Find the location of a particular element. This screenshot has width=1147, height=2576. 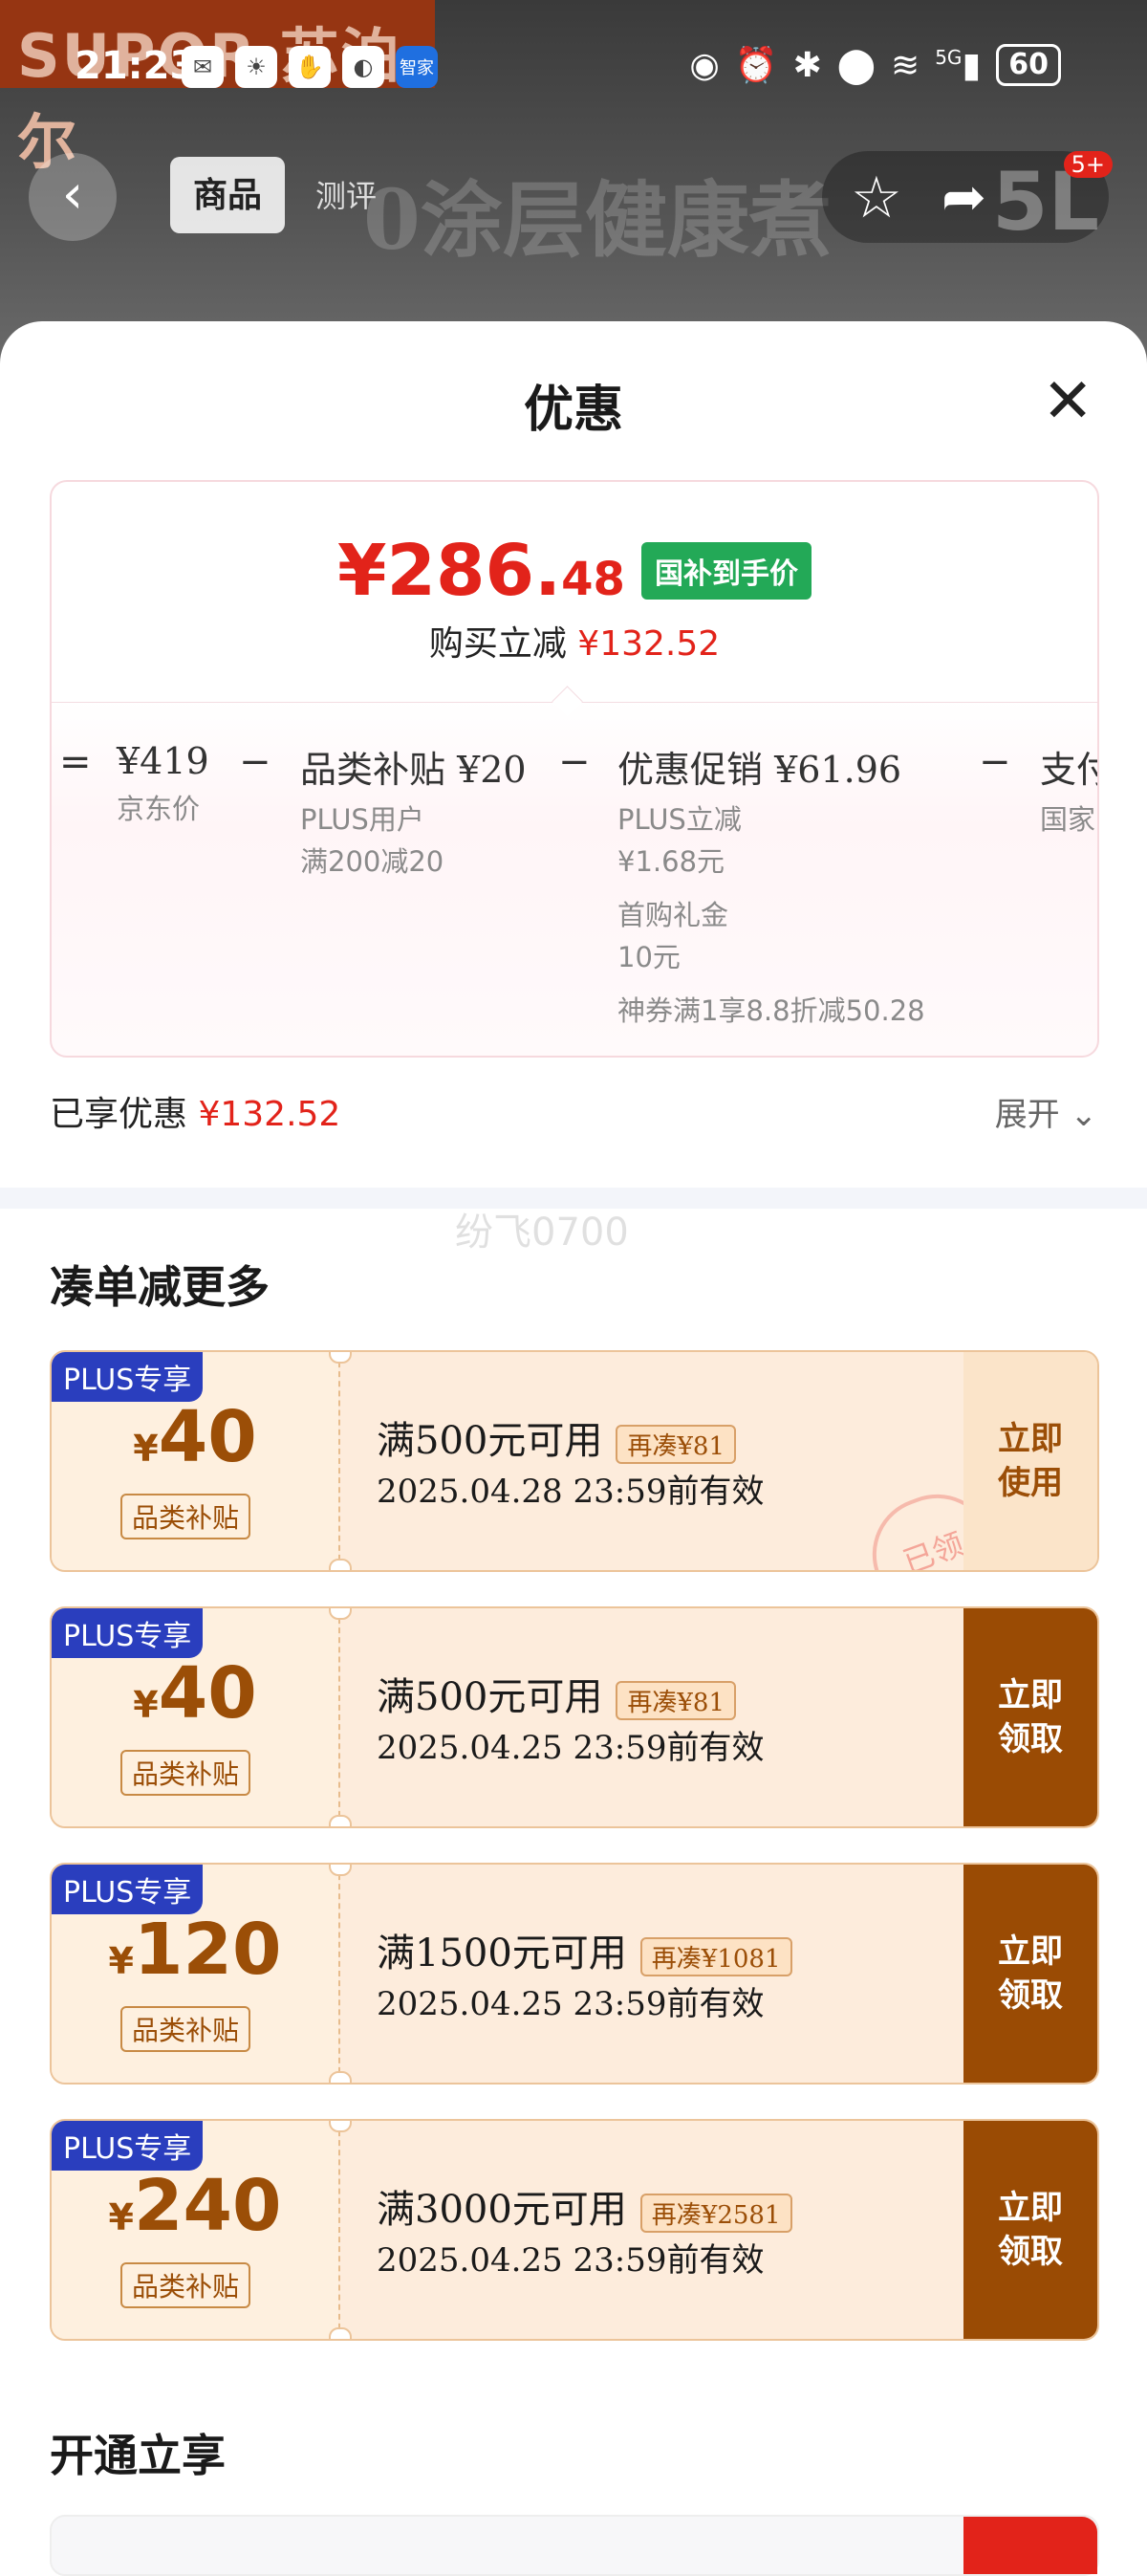

coupon-amount: ¥240 is located at coordinates (195, 2206).